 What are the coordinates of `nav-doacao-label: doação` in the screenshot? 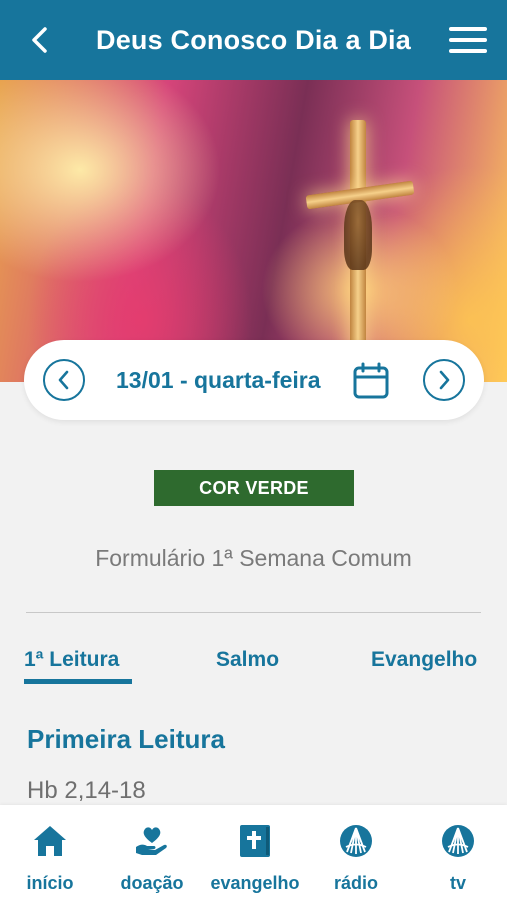 It's located at (152, 883).